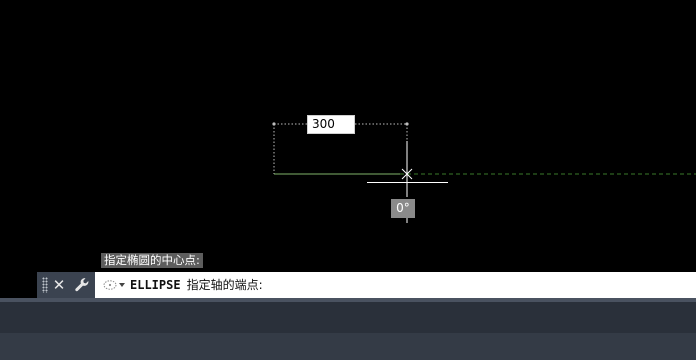  I want to click on close-icon: ✕, so click(59, 285).